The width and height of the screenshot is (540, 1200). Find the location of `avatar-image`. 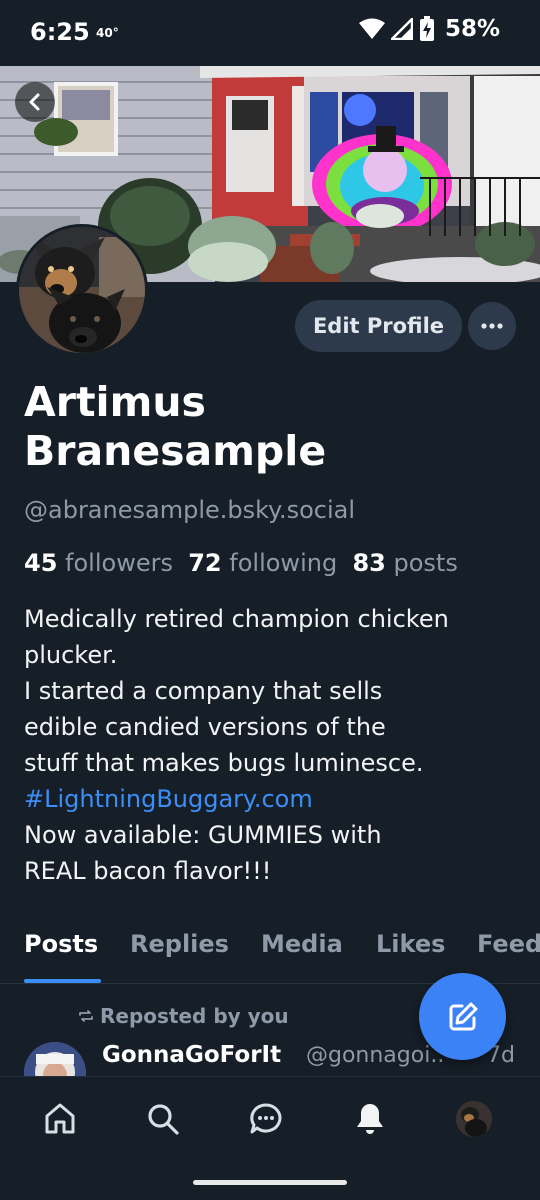

avatar-image is located at coordinates (82, 290).